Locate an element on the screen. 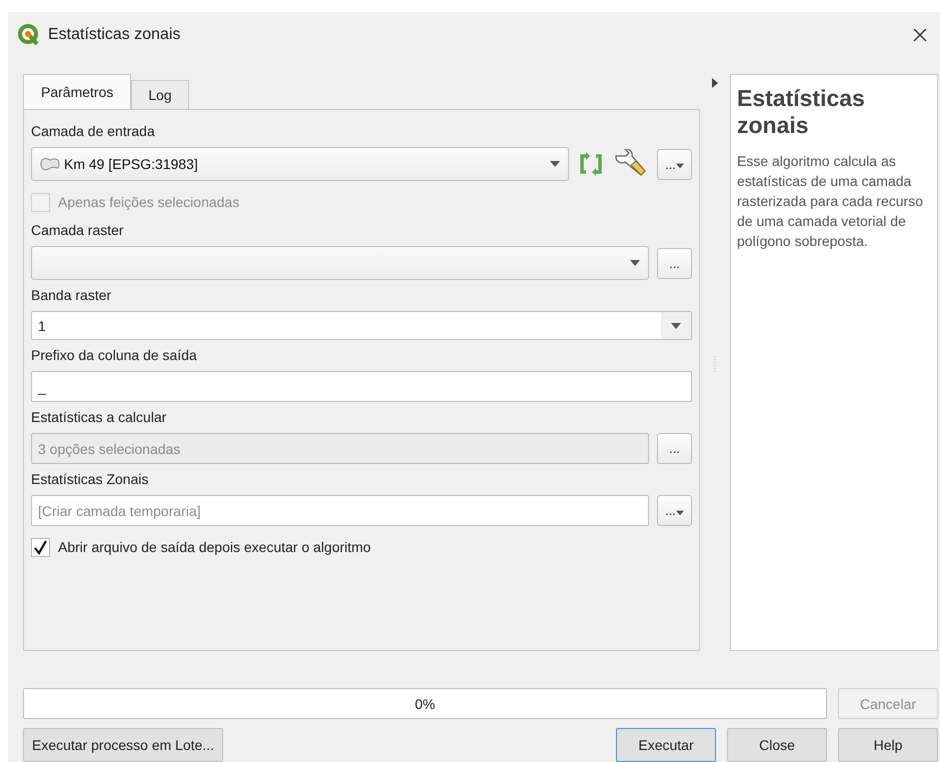  close-icon is located at coordinates (920, 35).